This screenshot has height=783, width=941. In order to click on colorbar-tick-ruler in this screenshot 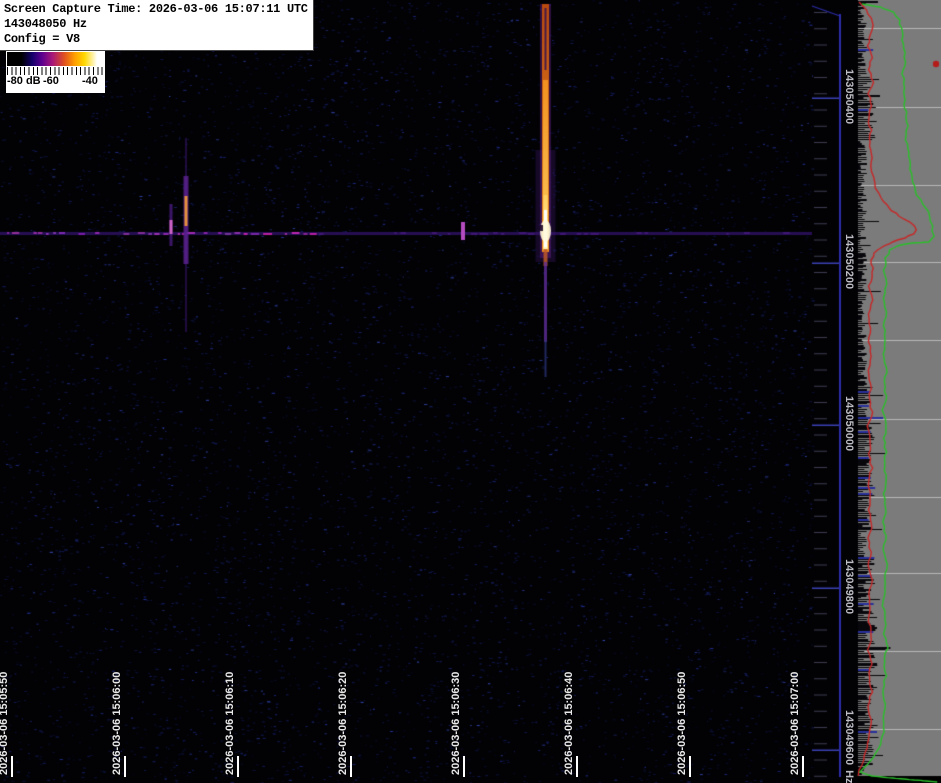, I will do `click(55, 71)`.